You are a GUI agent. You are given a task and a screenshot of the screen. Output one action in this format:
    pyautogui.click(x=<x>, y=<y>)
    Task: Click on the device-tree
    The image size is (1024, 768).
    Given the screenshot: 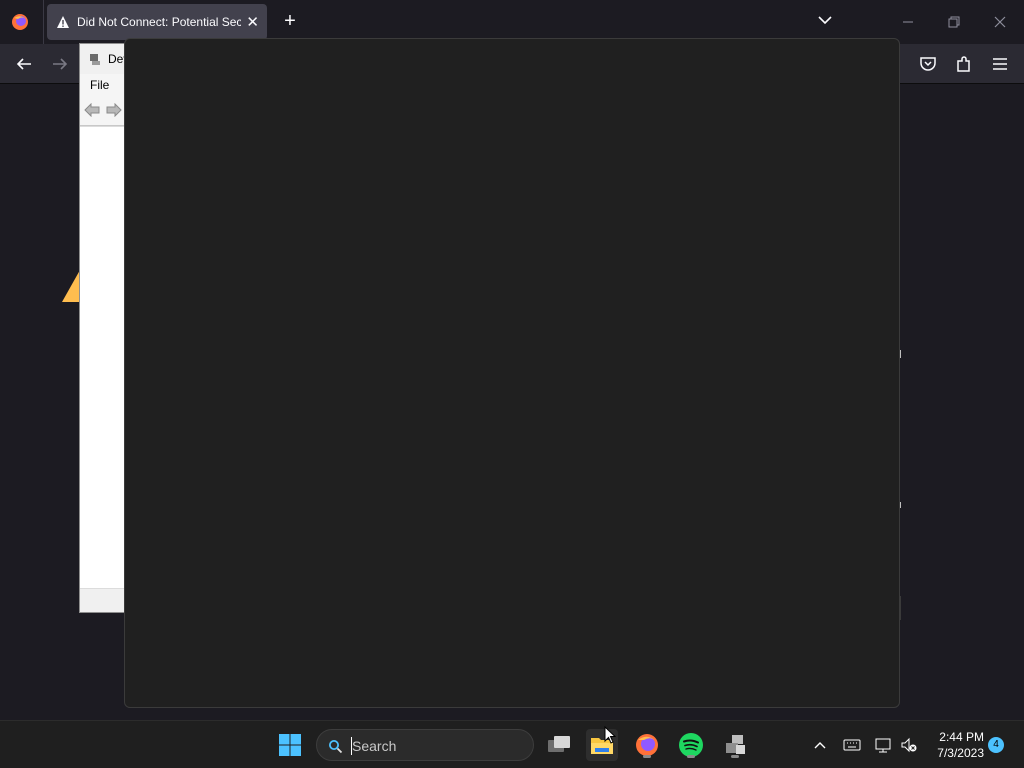 What is the action you would take?
    pyautogui.click(x=102, y=357)
    